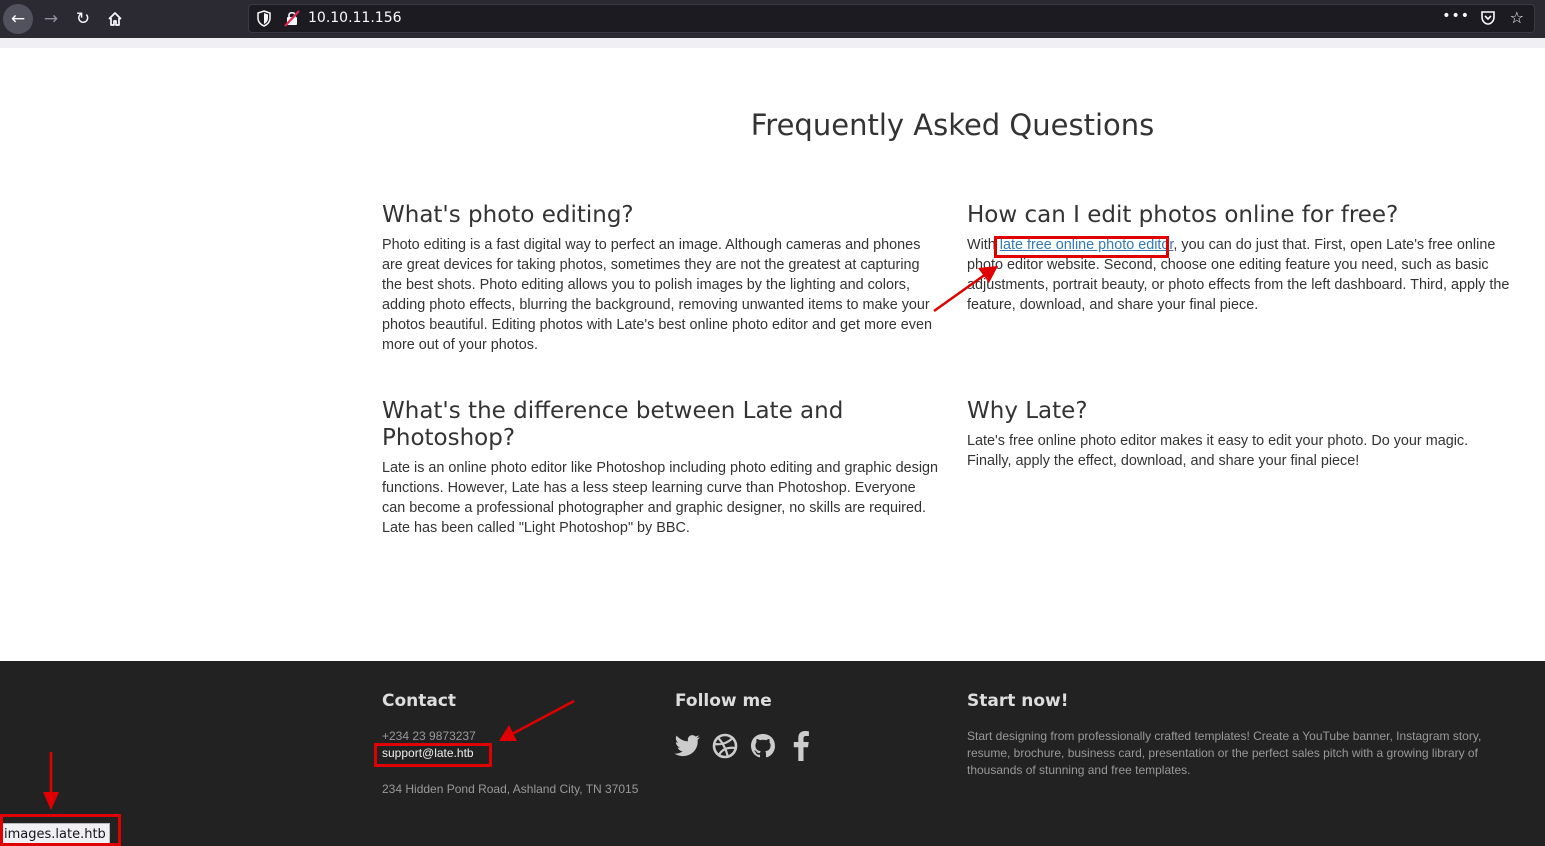  Describe the element at coordinates (292, 18) in the screenshot. I see `insecure-lock-icon` at that location.